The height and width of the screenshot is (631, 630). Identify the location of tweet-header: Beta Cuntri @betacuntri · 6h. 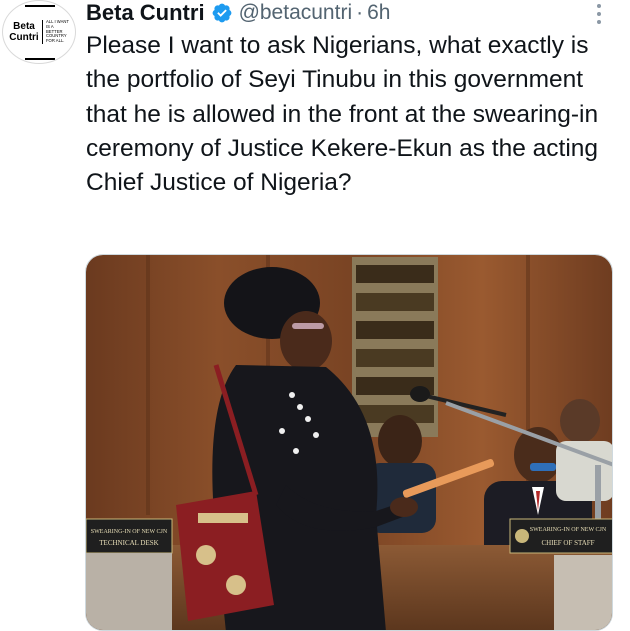
(238, 13).